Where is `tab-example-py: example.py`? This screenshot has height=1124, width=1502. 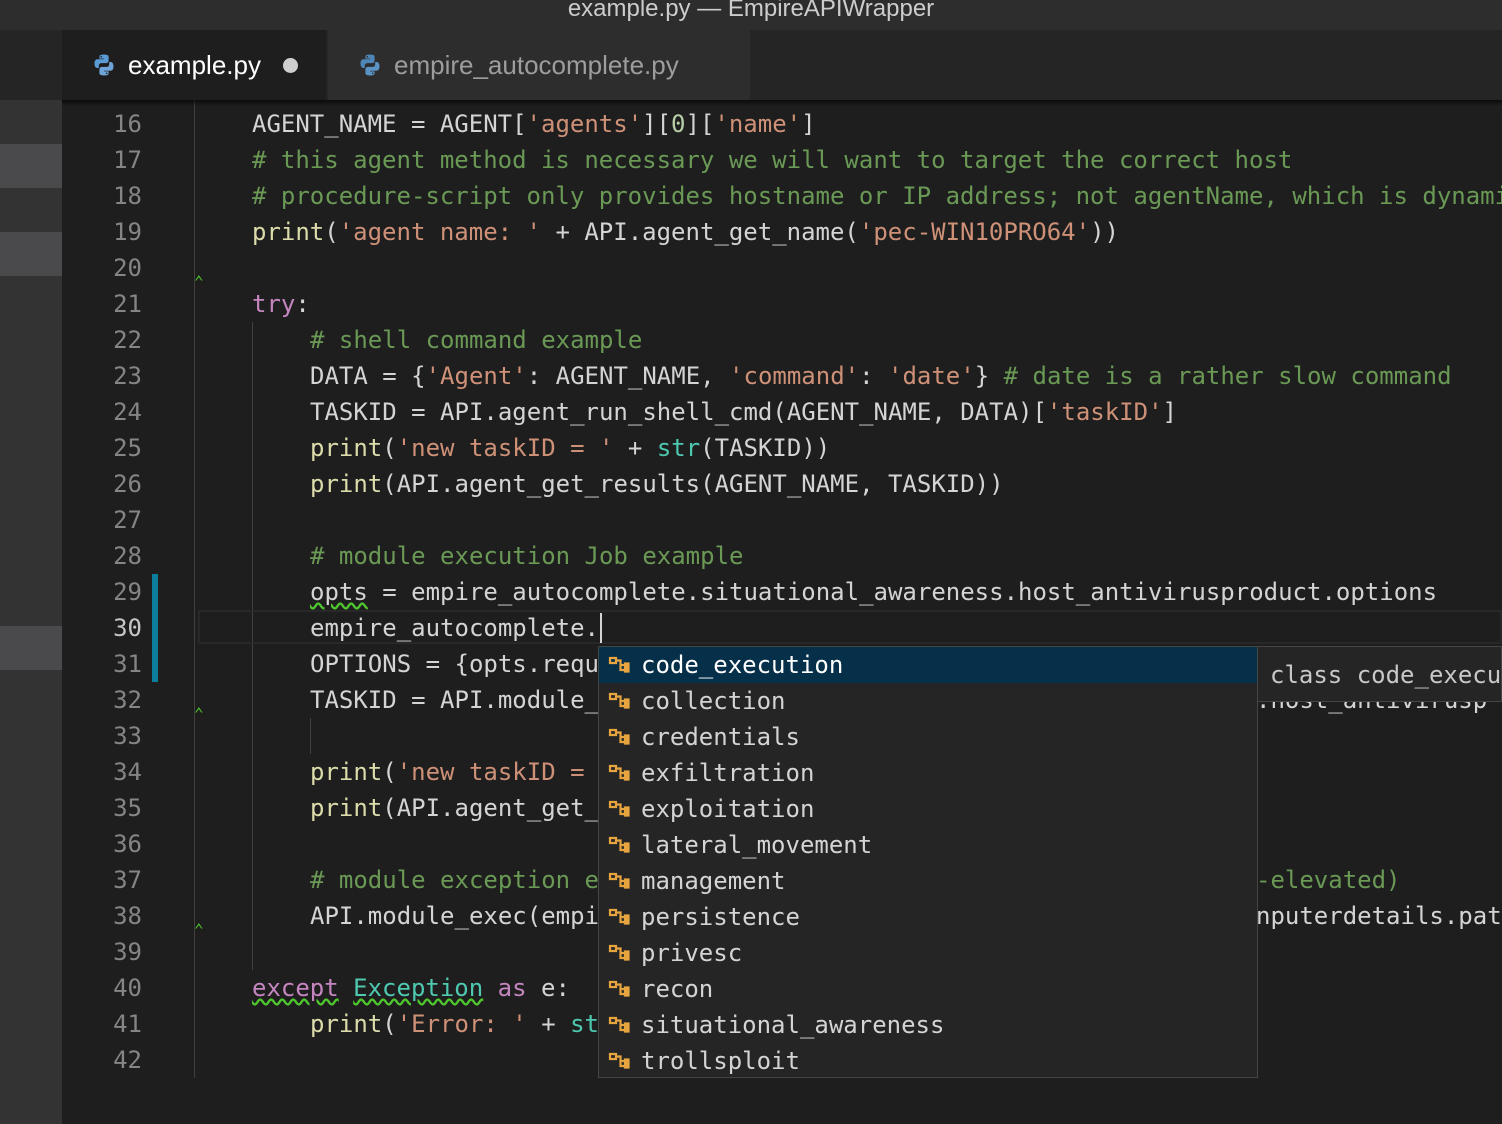
tab-example-py: example.py is located at coordinates (194, 65).